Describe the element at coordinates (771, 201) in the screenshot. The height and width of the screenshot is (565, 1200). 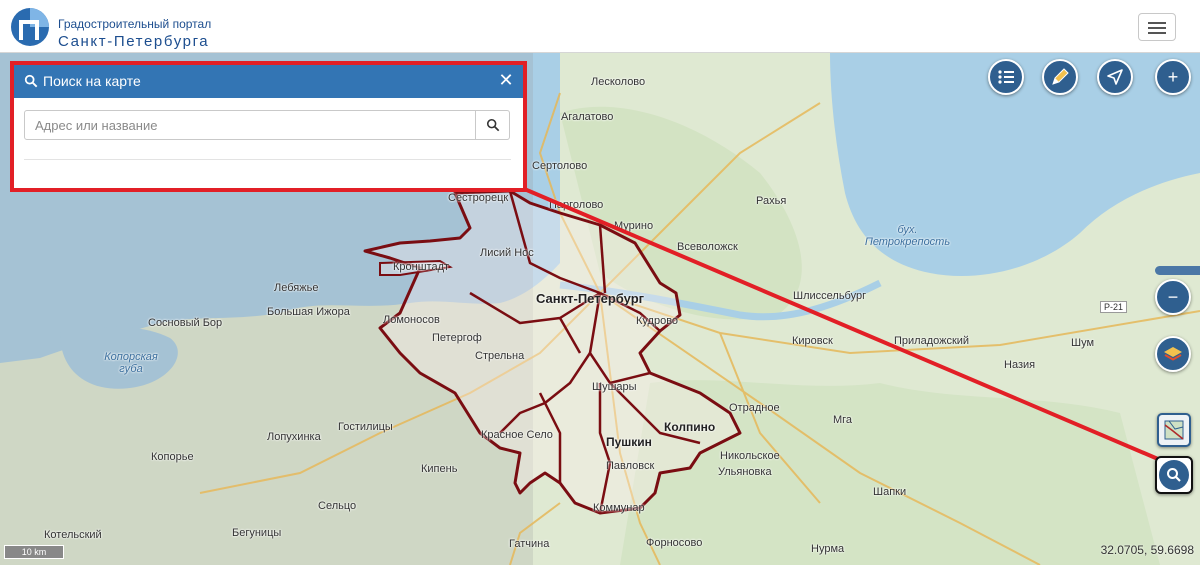
I see `place-label: Рахья` at that location.